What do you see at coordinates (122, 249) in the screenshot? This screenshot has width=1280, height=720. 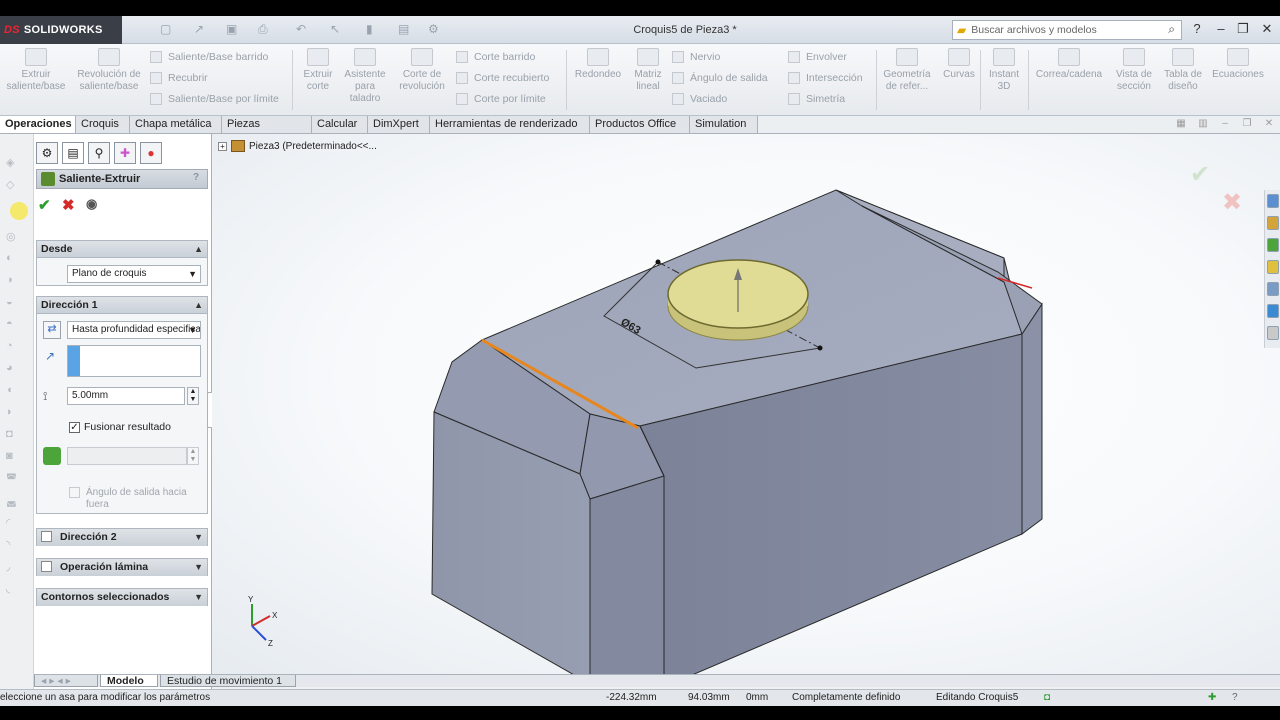 I see `section-header: Desde ▲` at bounding box center [122, 249].